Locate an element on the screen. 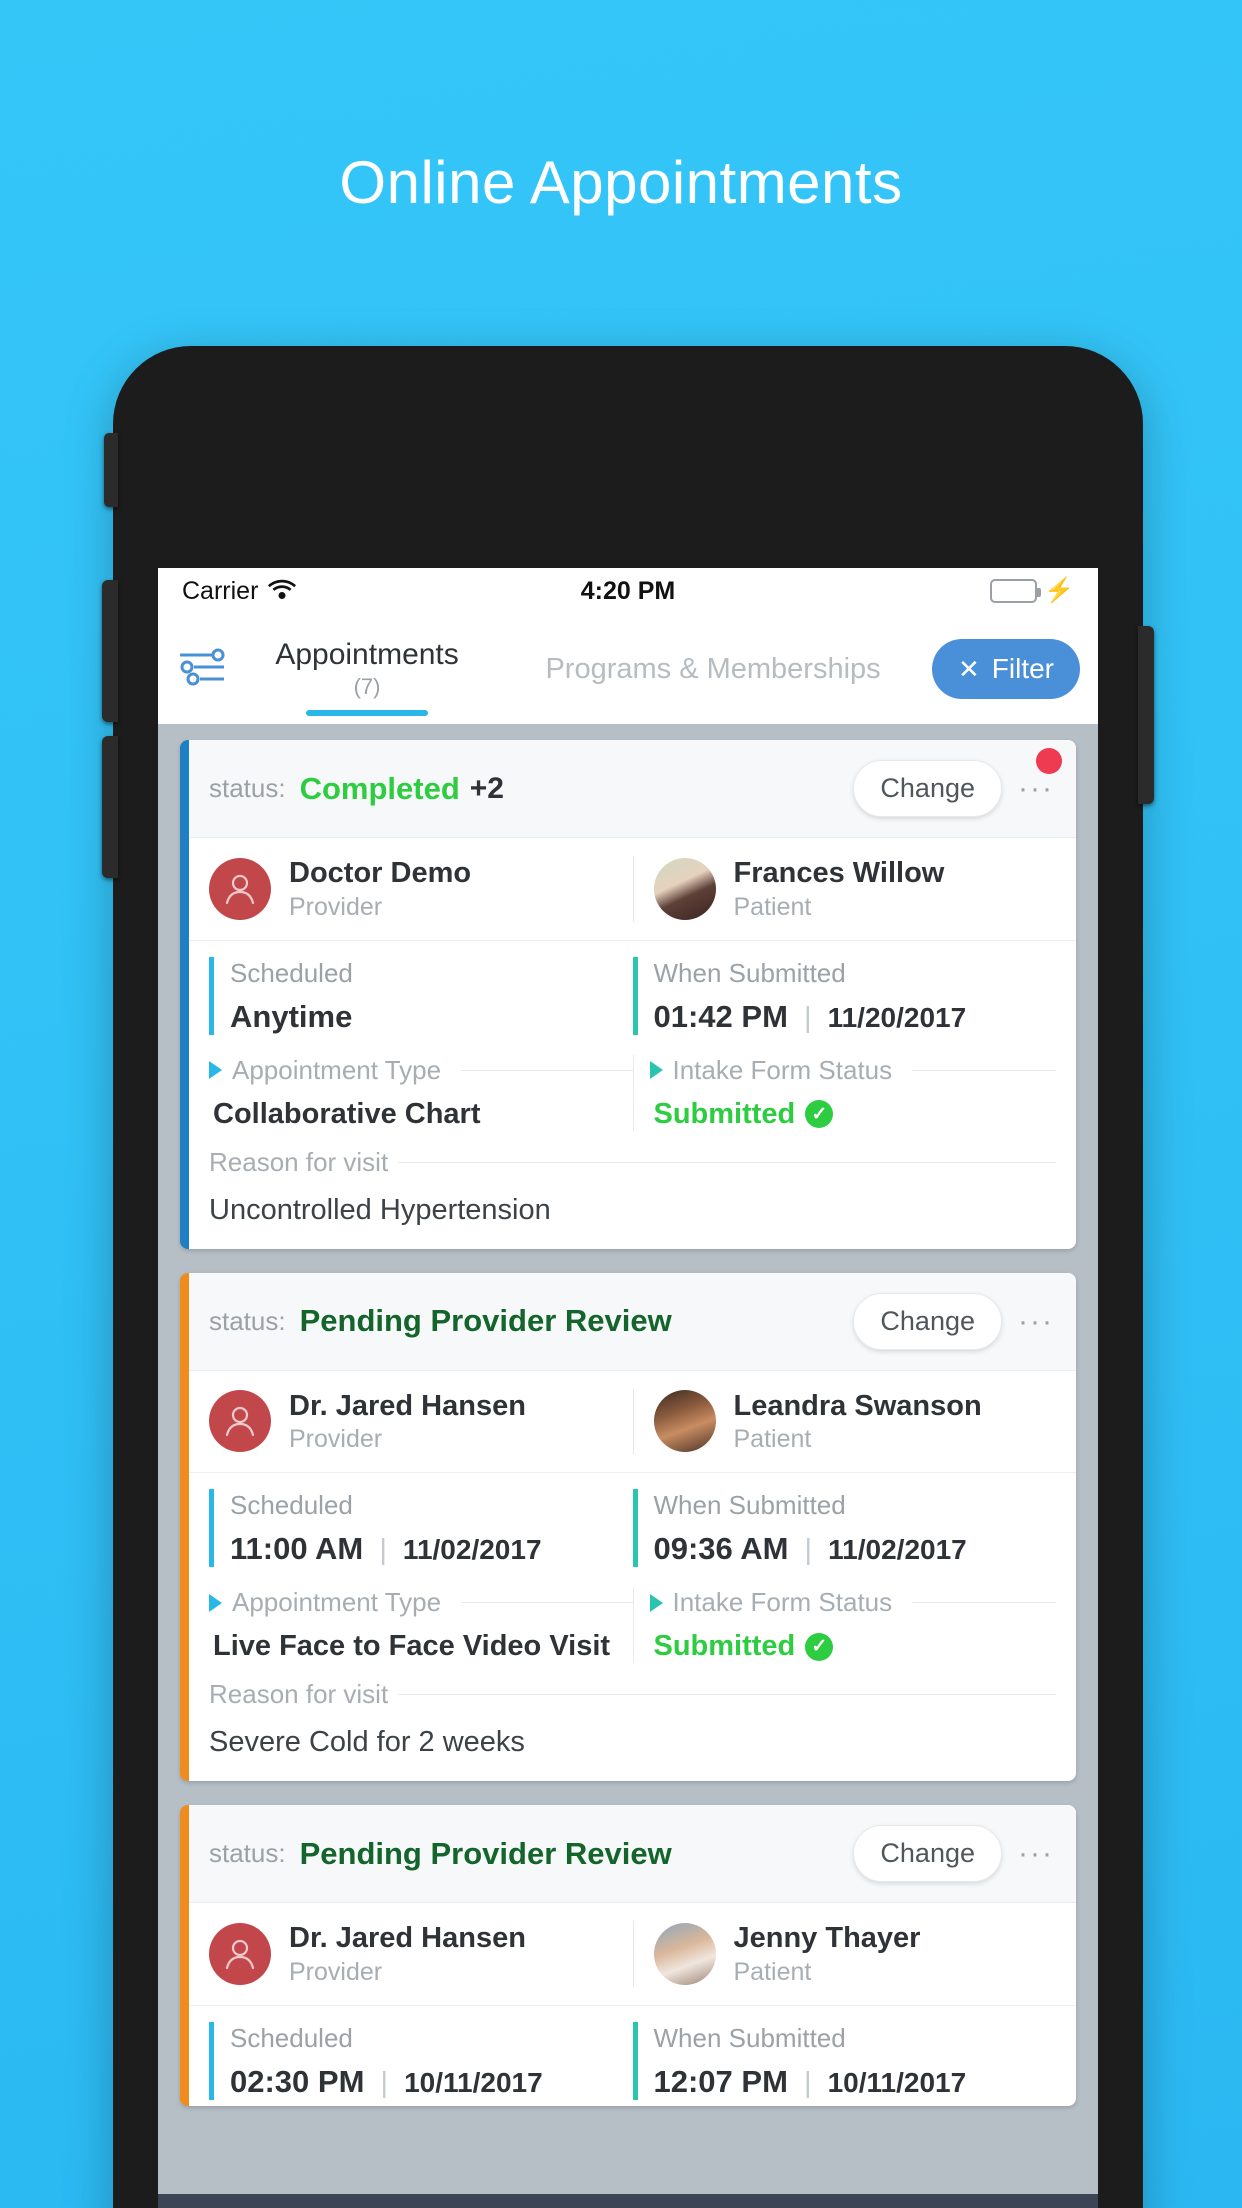  status-bar-right: ⚡ is located at coordinates (1032, 591).